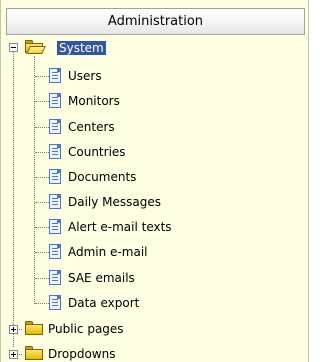 The height and width of the screenshot is (362, 320). I want to click on tree-item-label: Admin e-mail, so click(107, 252).